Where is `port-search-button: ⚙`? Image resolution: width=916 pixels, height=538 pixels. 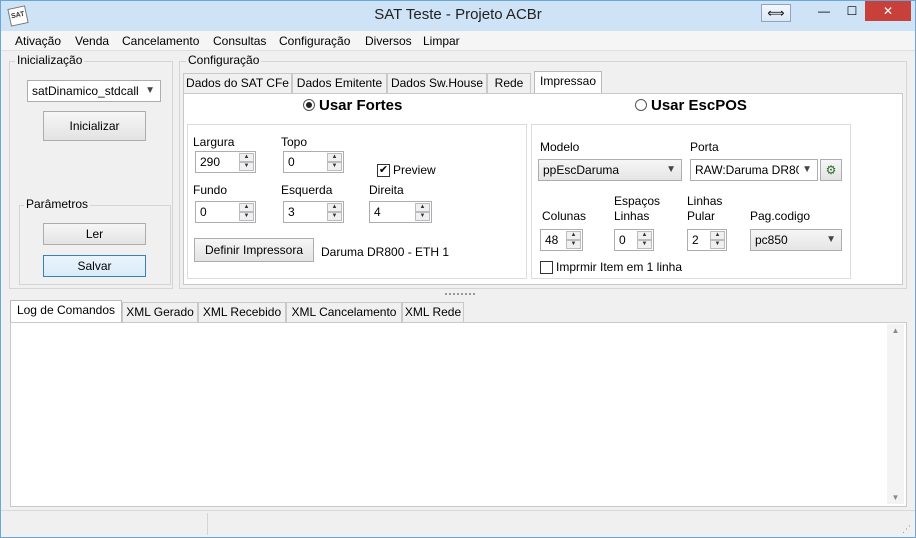
port-search-button: ⚙ is located at coordinates (831, 170).